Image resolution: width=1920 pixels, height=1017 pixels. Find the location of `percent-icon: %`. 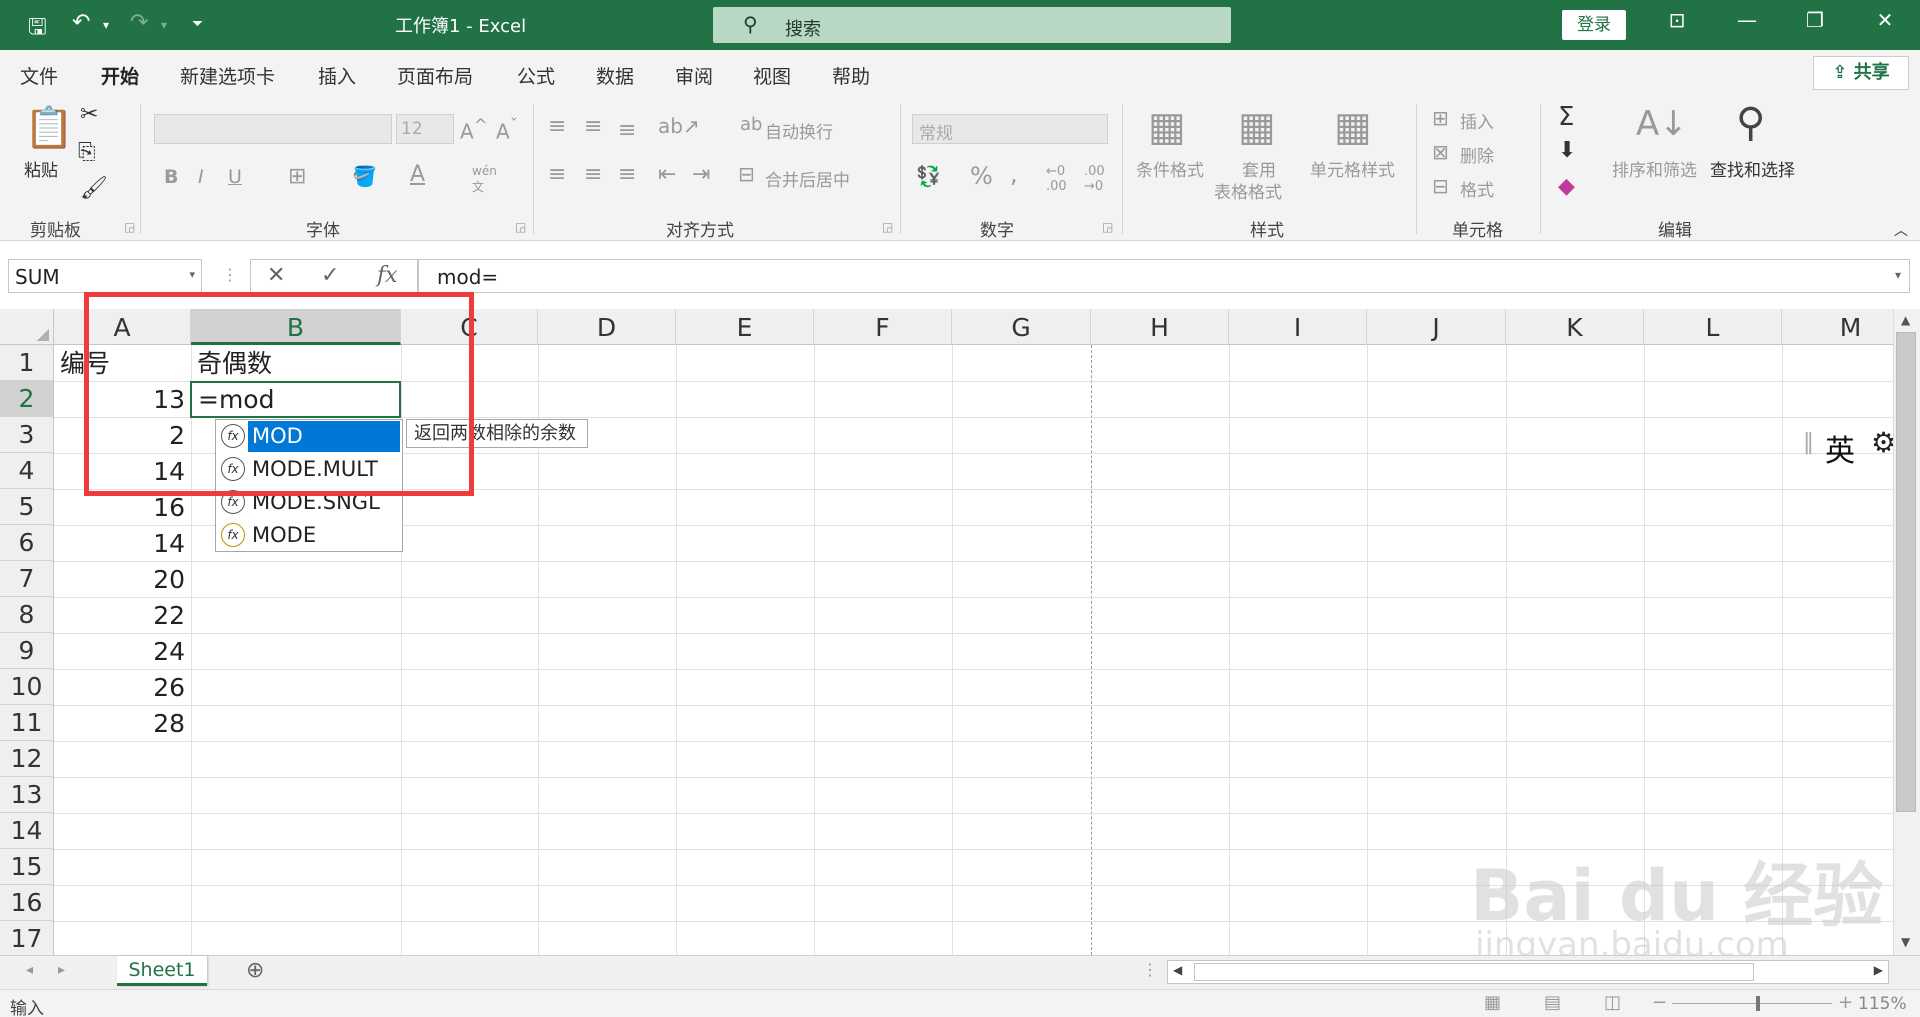

percent-icon: % is located at coordinates (981, 176).